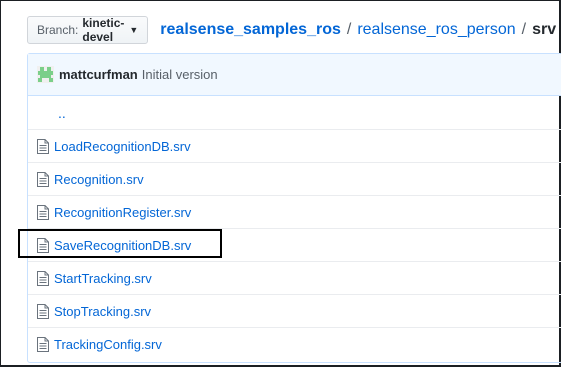 This screenshot has width=561, height=367. What do you see at coordinates (294, 211) in the screenshot?
I see `file-row: RecognitionRegister.srv` at bounding box center [294, 211].